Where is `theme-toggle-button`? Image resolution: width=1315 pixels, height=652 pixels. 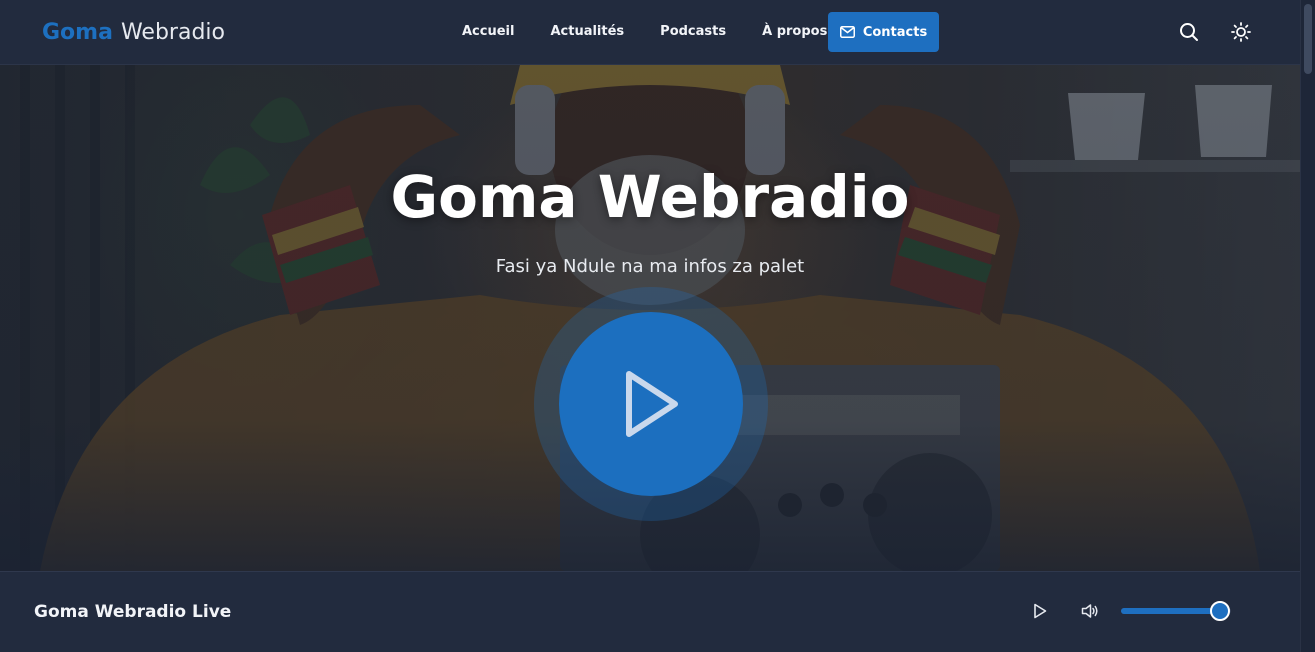
theme-toggle-button is located at coordinates (1241, 32).